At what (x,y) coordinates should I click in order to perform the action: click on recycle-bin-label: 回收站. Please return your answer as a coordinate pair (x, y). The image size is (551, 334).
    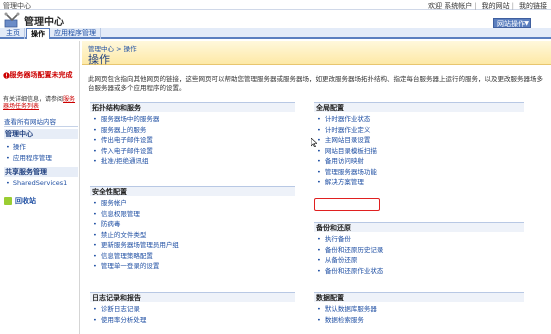
    Looking at the image, I should click on (25, 201).